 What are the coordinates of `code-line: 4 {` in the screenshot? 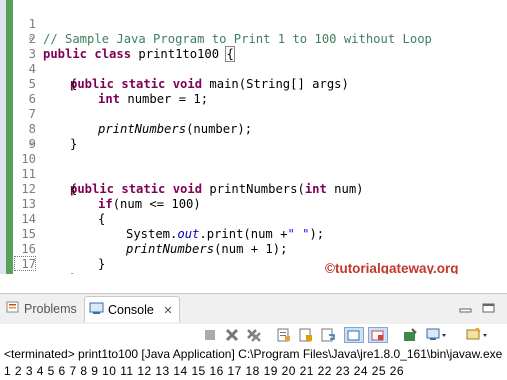 It's located at (253, 69).